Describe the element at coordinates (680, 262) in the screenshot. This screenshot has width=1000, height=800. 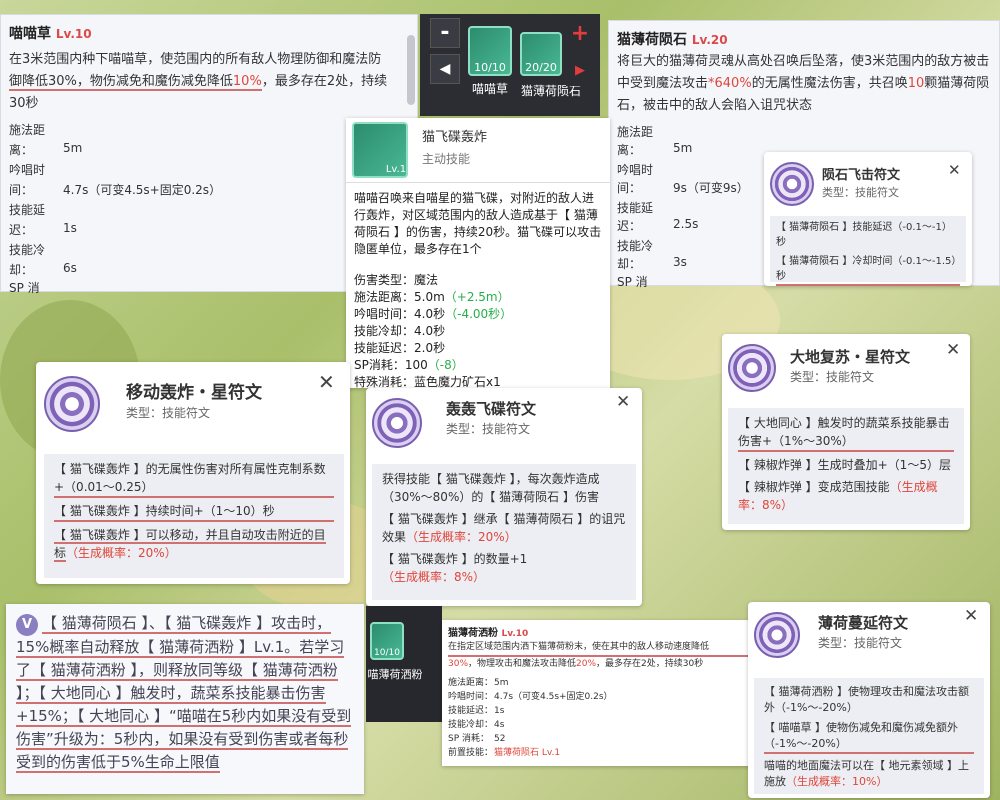
I see `stat-value: 3s` at that location.